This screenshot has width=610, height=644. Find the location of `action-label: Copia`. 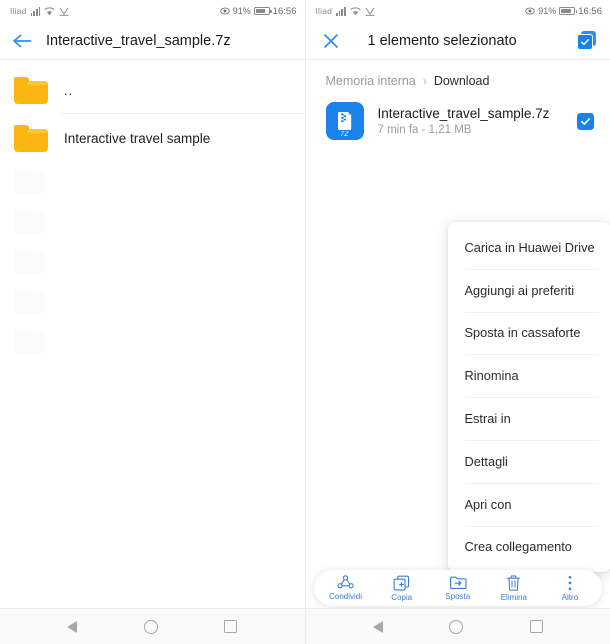

action-label: Copia is located at coordinates (402, 597).